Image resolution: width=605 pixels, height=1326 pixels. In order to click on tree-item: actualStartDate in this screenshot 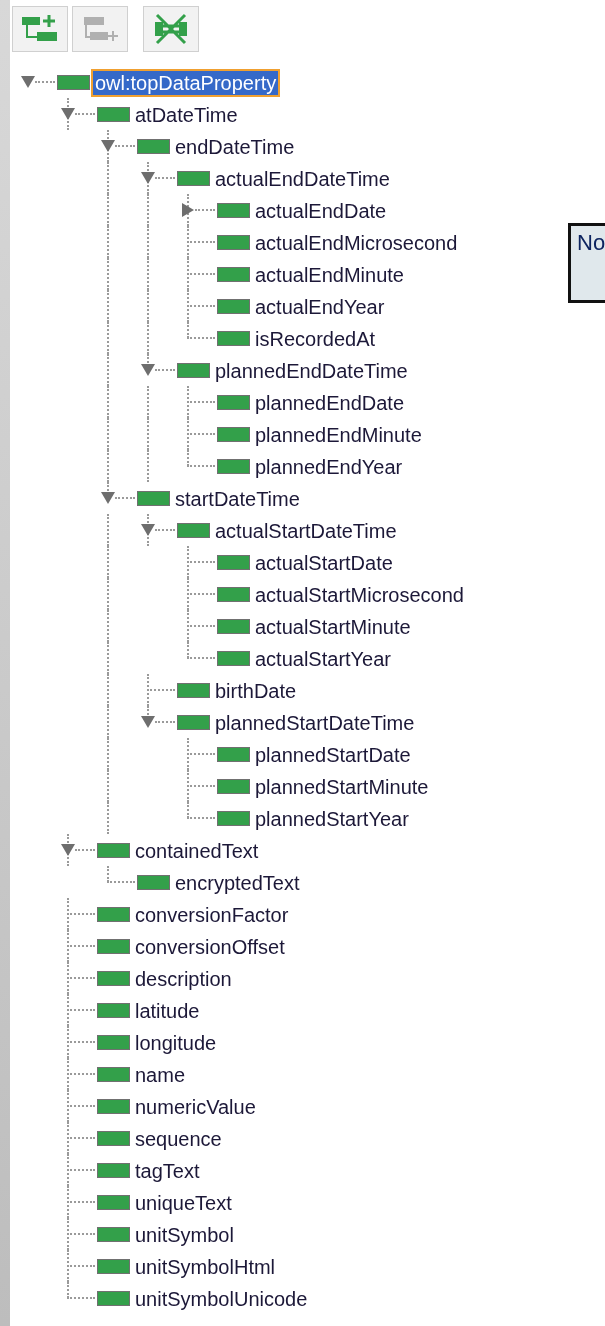, I will do `click(324, 563)`.